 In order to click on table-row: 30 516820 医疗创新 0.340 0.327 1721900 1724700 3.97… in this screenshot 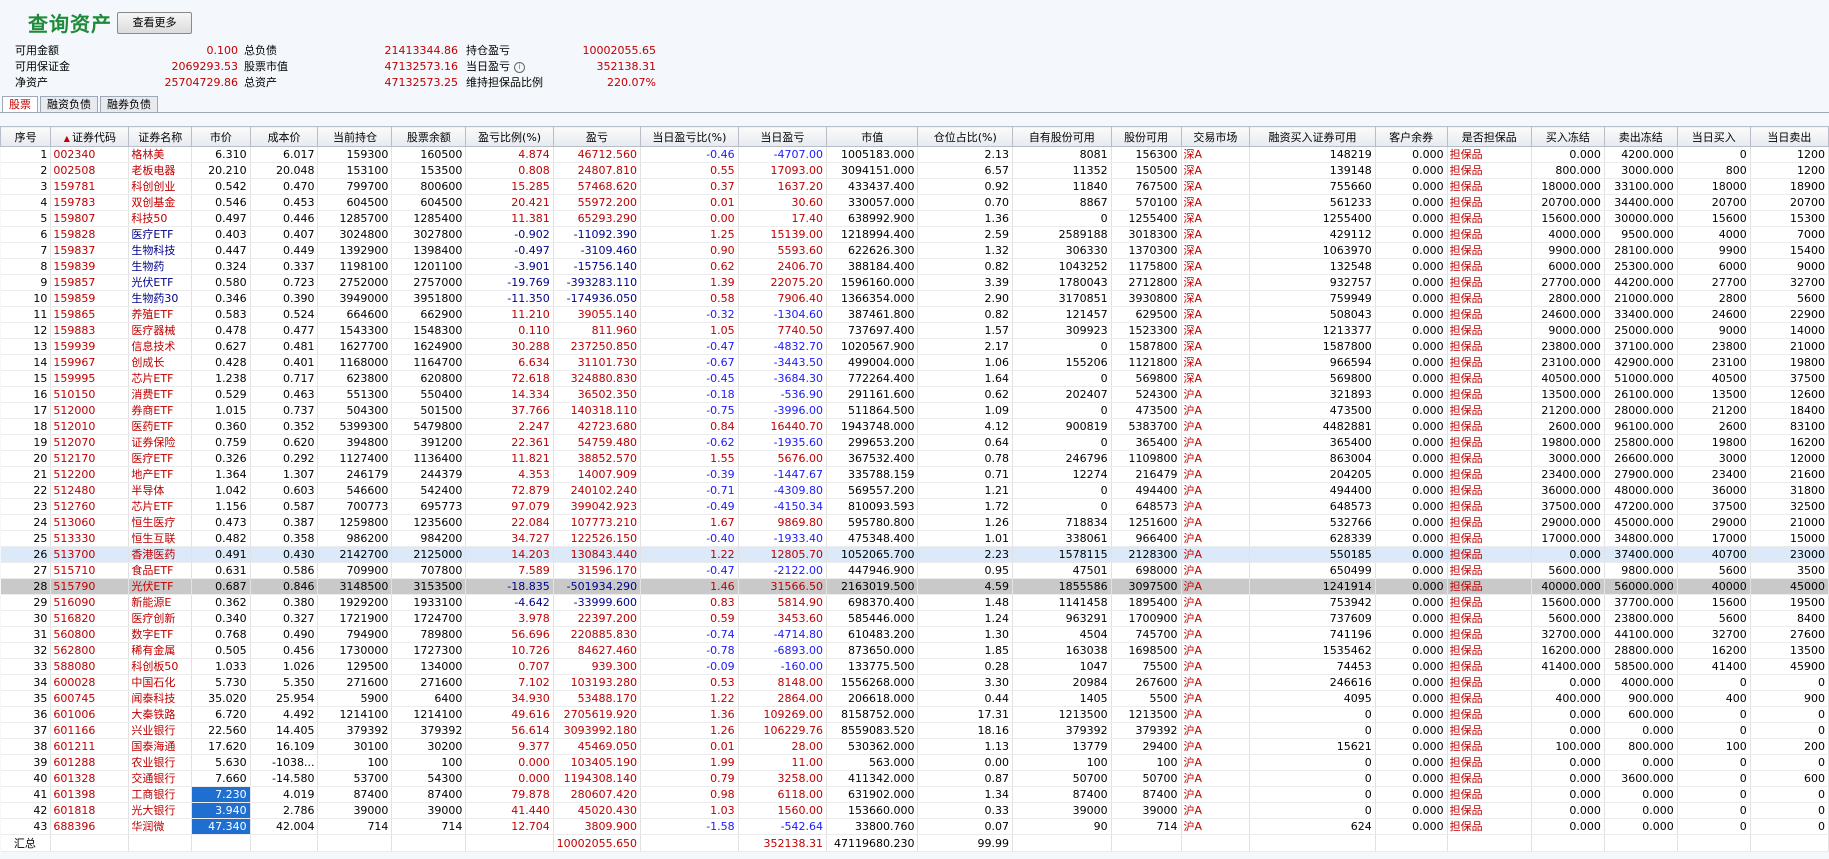, I will do `click(914, 618)`.